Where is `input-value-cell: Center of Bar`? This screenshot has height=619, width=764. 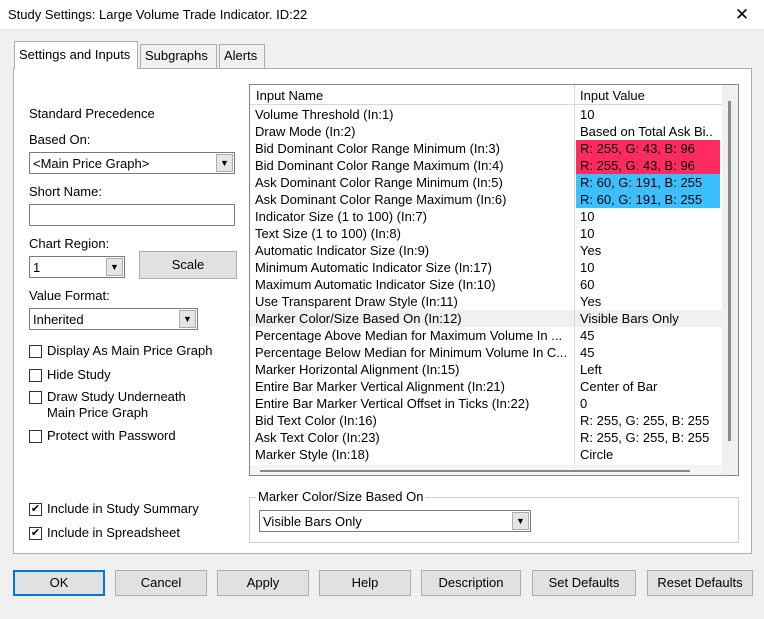 input-value-cell: Center of Bar is located at coordinates (648, 386).